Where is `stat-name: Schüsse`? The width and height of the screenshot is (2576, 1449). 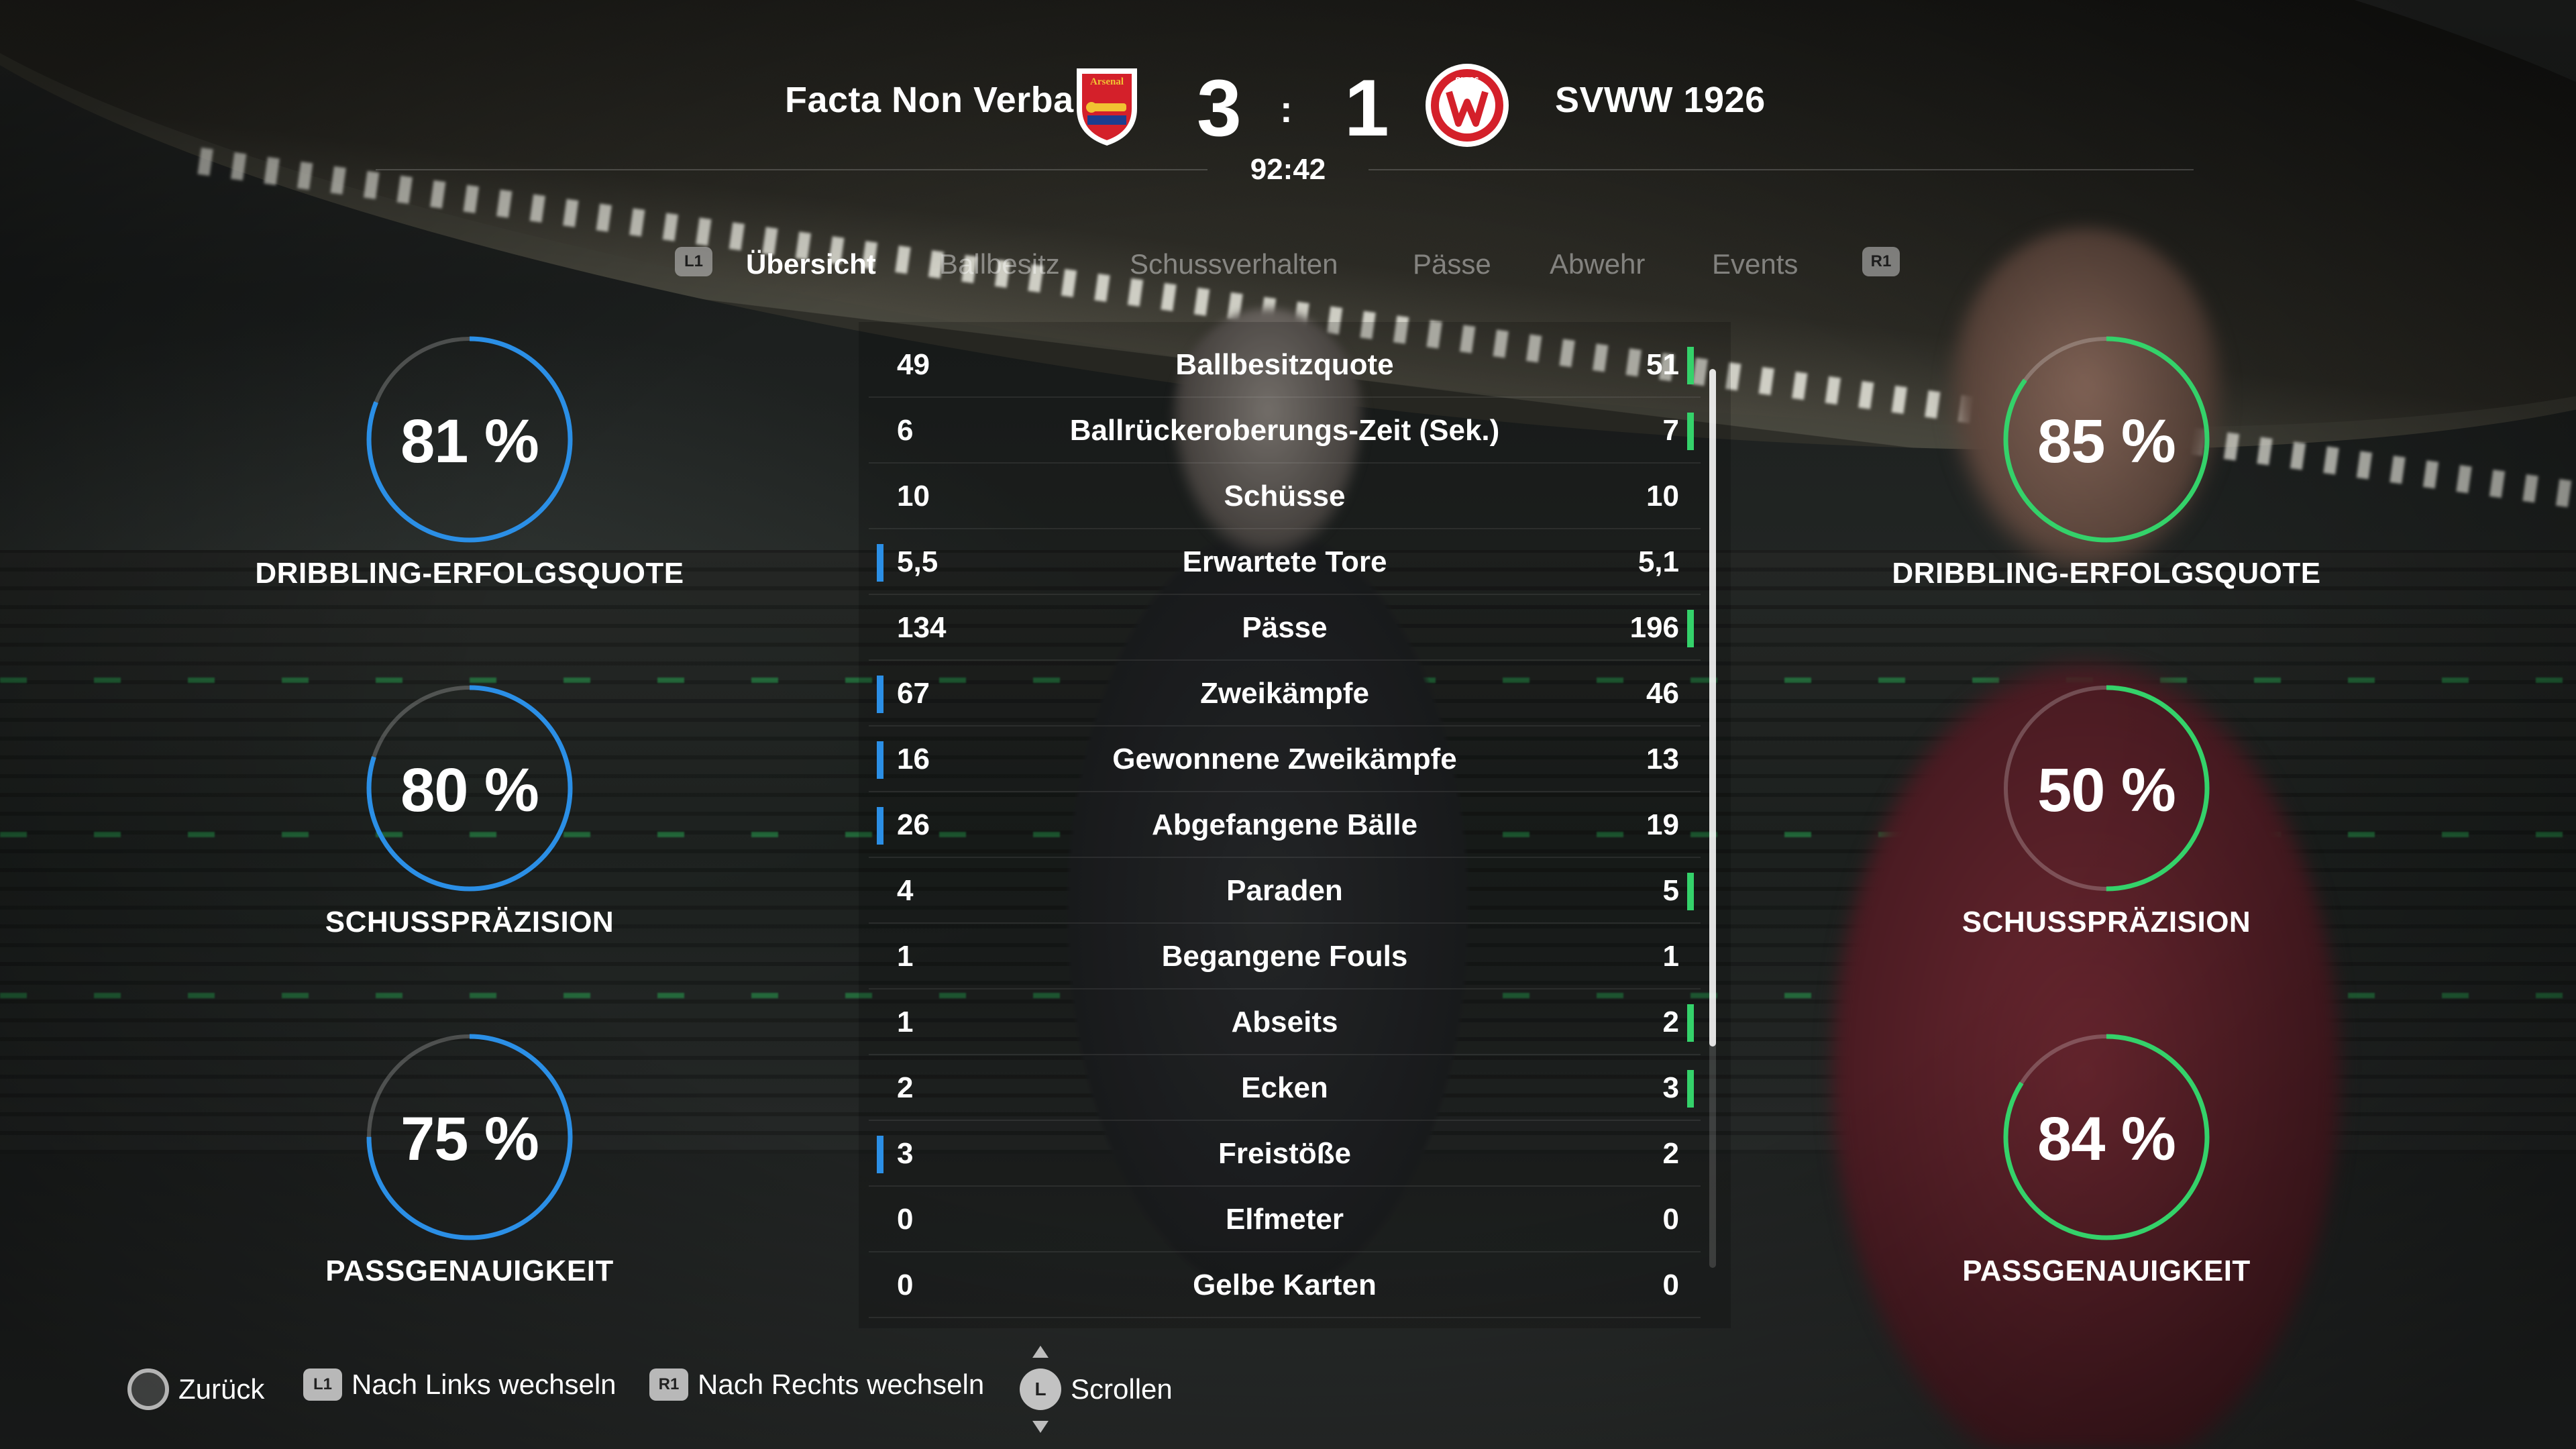
stat-name: Schüsse is located at coordinates (1285, 496).